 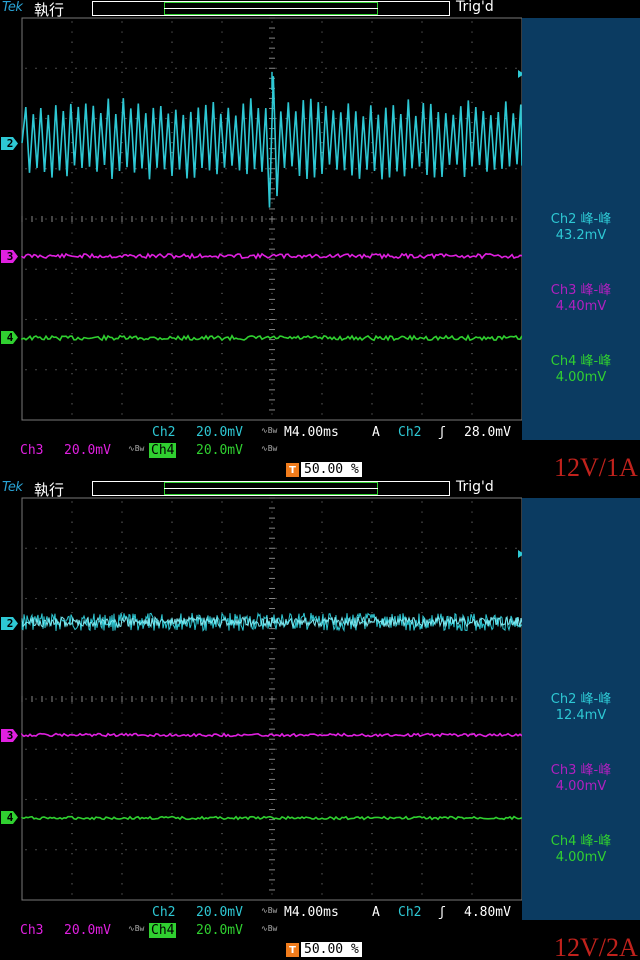 What do you see at coordinates (596, 946) in the screenshot?
I see `handwritten-annotation: 12V/2A` at bounding box center [596, 946].